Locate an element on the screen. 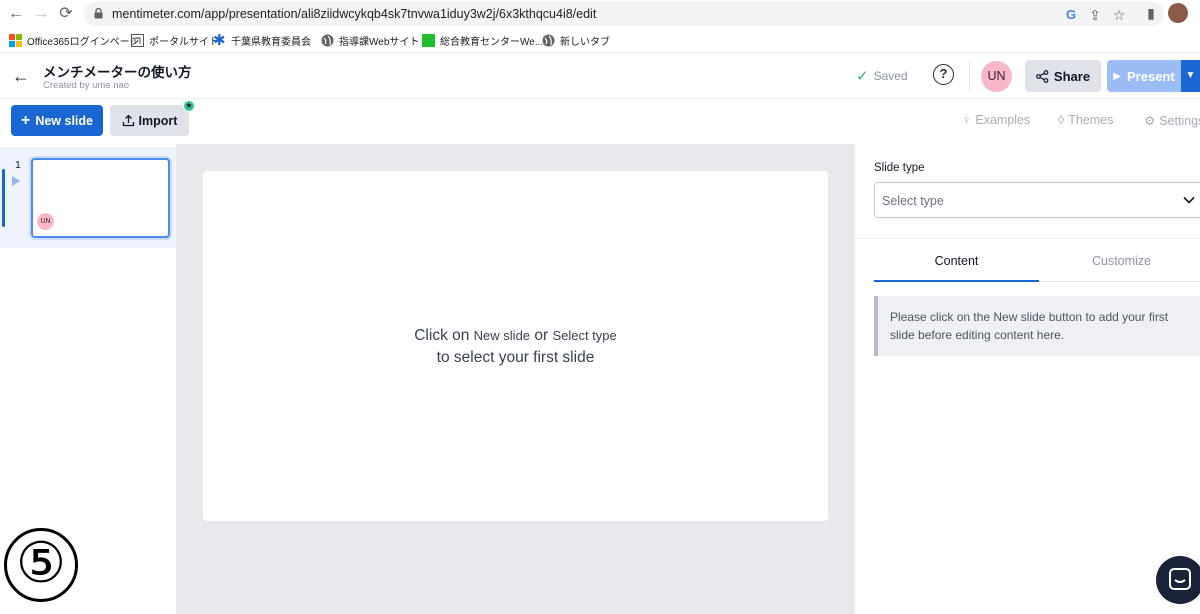 This screenshot has height=614, width=1200. portal-icon is located at coordinates (137, 40).